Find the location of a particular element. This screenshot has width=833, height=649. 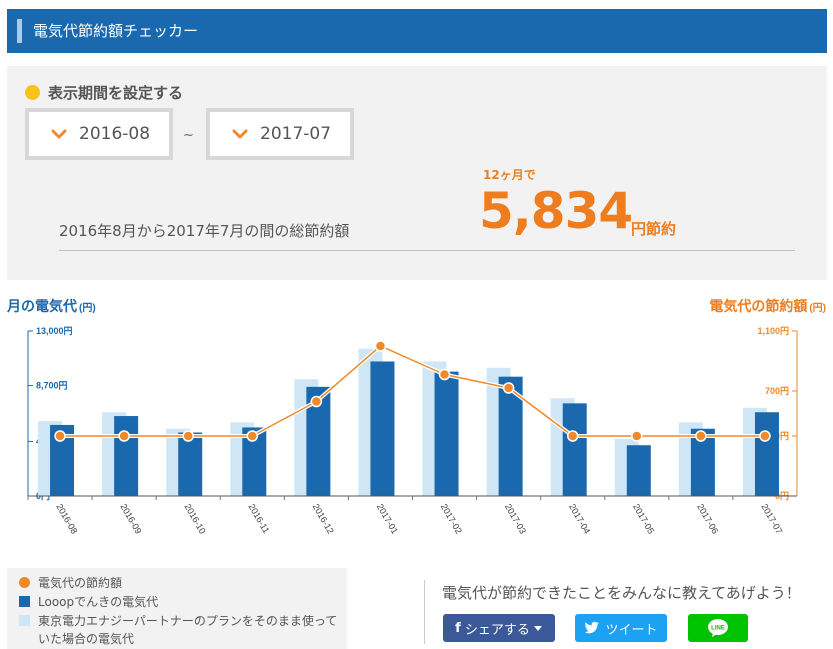

months-label: 12ヶ月で is located at coordinates (509, 175).